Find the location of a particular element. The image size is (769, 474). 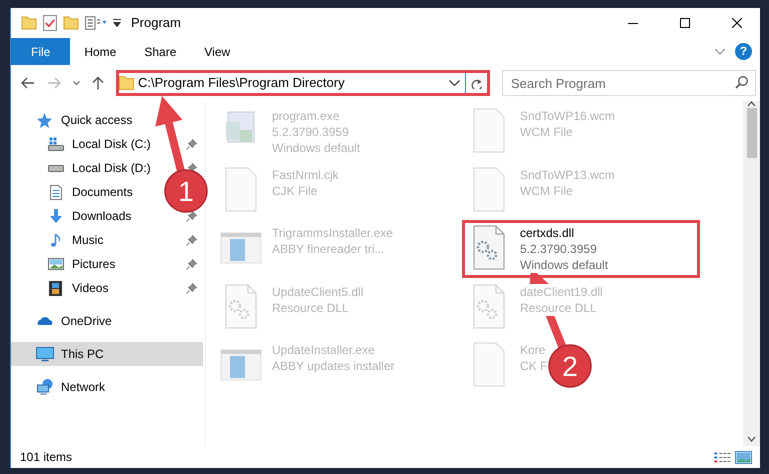

close-icon is located at coordinates (737, 23).